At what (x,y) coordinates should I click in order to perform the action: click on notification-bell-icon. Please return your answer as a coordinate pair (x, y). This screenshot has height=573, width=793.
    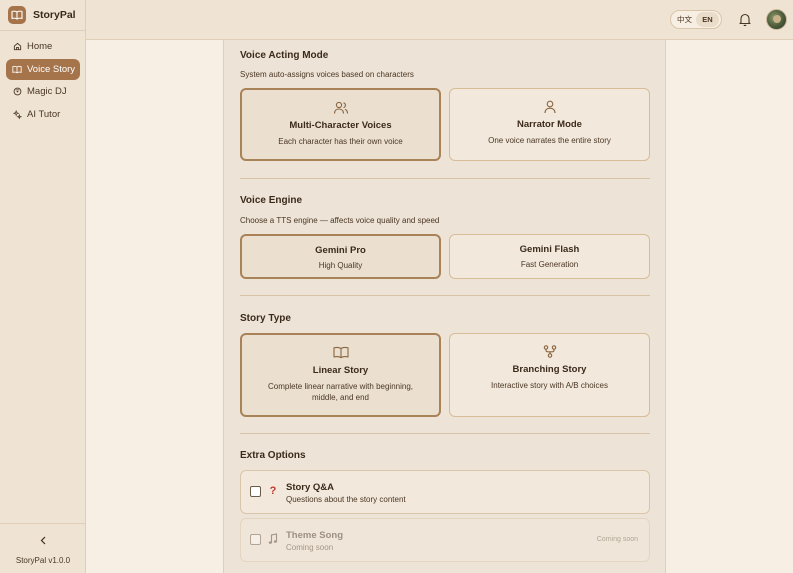
    Looking at the image, I should click on (745, 19).